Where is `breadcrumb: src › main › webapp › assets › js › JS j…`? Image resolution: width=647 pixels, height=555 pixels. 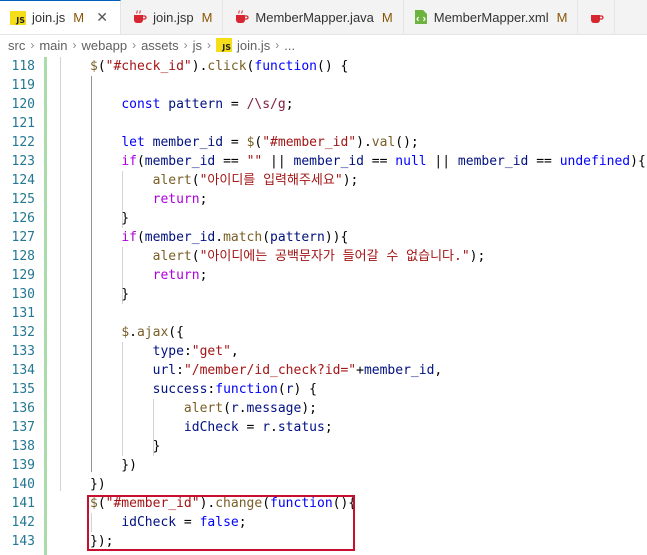
breadcrumb: src › main › webapp › assets › js › JS j… is located at coordinates (323, 45).